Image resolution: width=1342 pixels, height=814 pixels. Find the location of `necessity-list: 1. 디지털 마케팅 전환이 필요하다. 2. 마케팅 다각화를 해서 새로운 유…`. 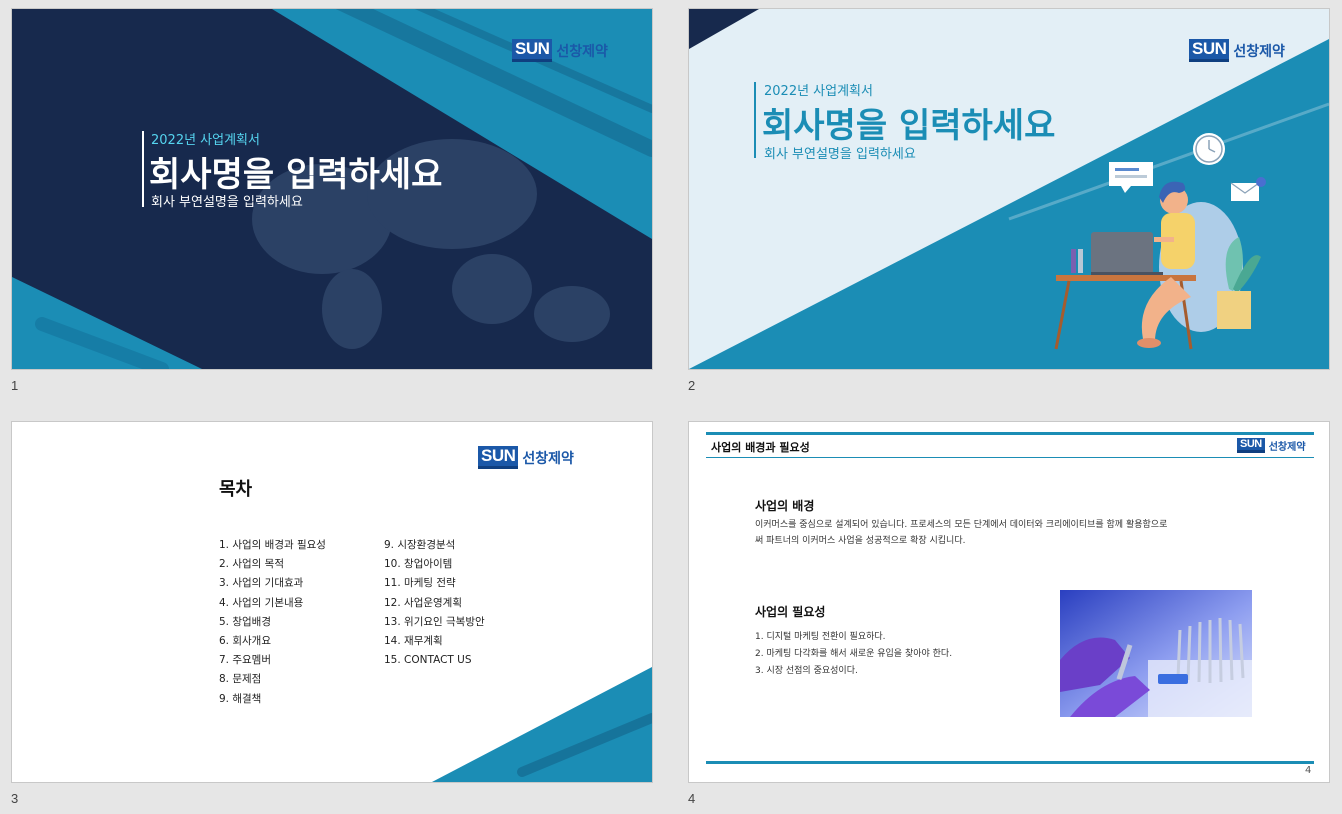

necessity-list: 1. 디지털 마케팅 전환이 필요하다. 2. 마케팅 다각화를 해서 새로운 유… is located at coordinates (853, 654).